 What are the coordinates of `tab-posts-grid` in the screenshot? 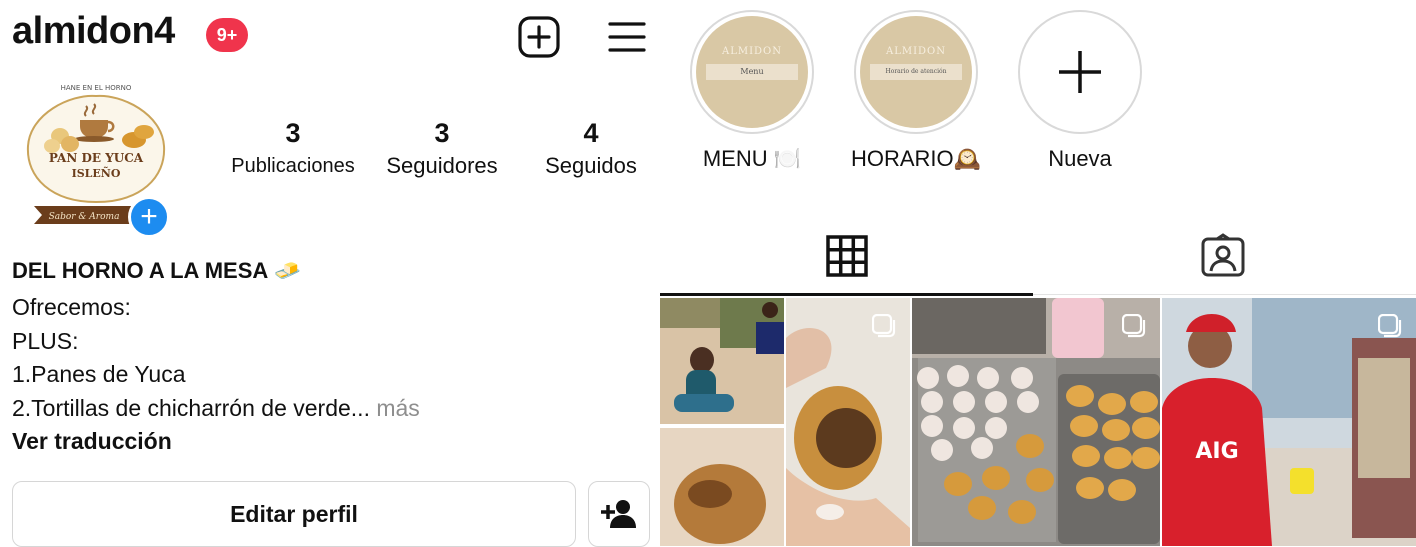 It's located at (846, 256).